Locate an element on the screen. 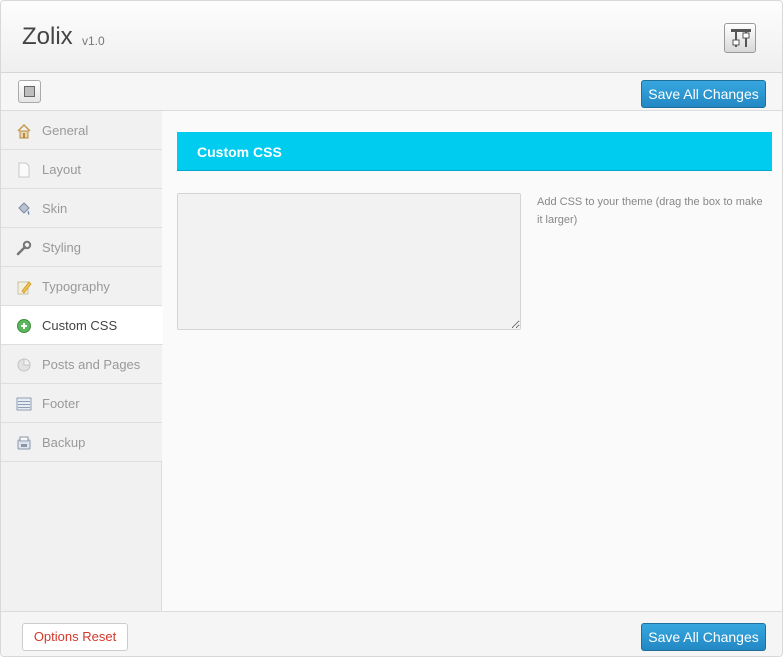 Image resolution: width=783 pixels, height=657 pixels. sliders-icon is located at coordinates (741, 38).